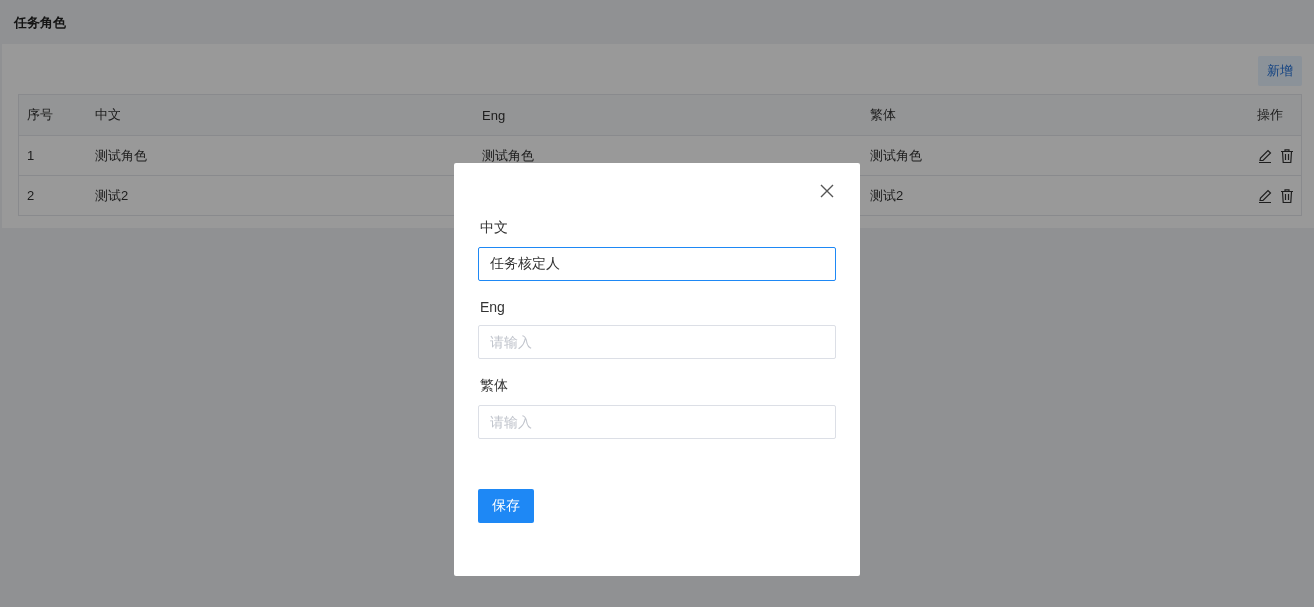  Describe the element at coordinates (40, 23) in the screenshot. I see `page-title: 任务角色` at that location.